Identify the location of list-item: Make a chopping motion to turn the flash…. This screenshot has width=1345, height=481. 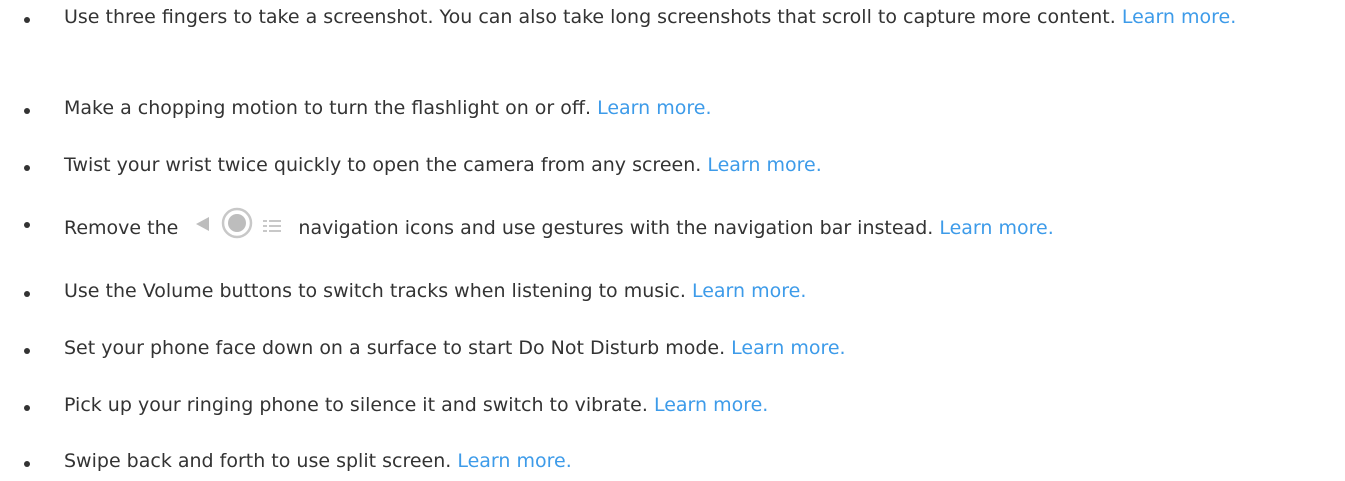
(672, 108).